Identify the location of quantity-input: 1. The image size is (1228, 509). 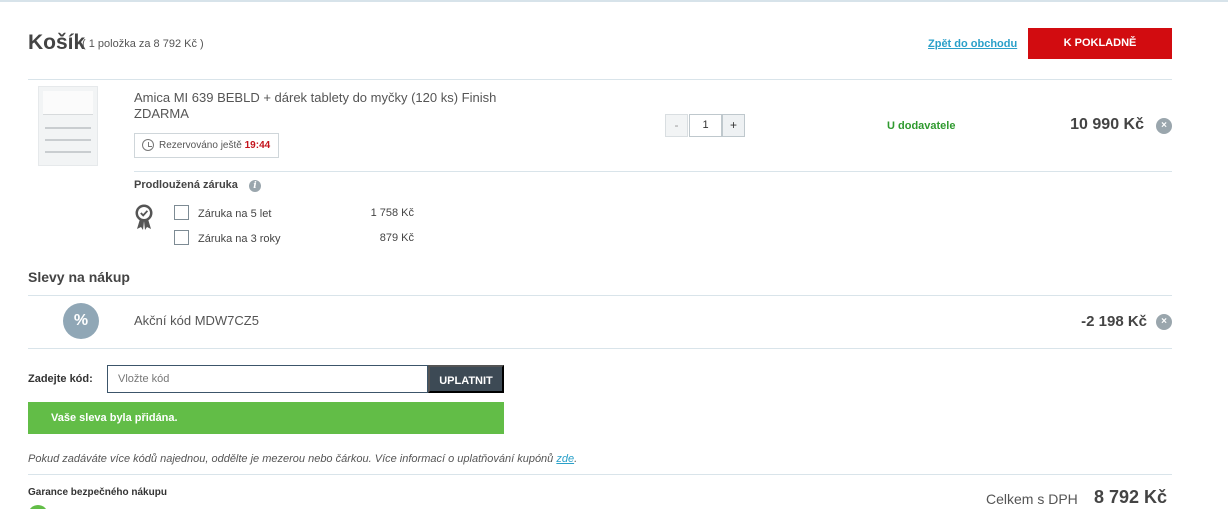
(705, 125).